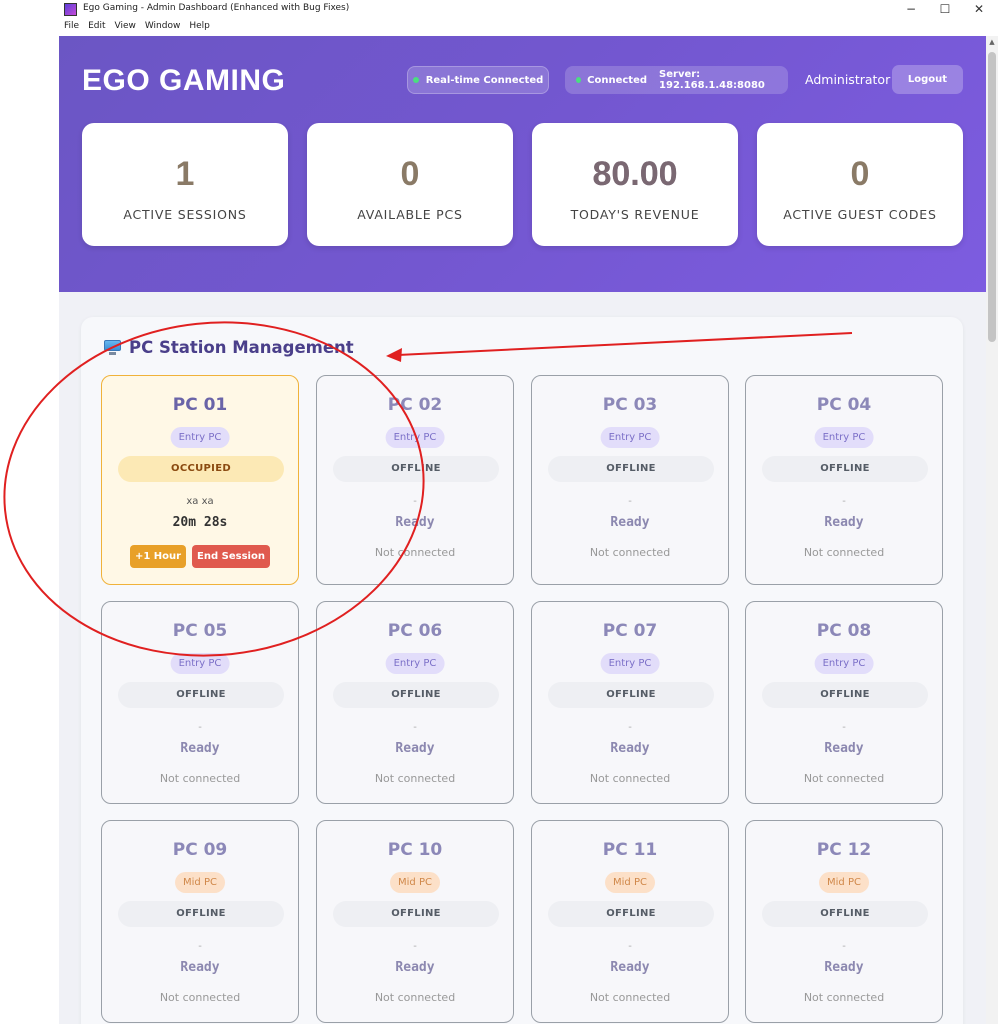  Describe the element at coordinates (200, 522) in the screenshot. I see `pc-session-timer: 20m 28s` at that location.